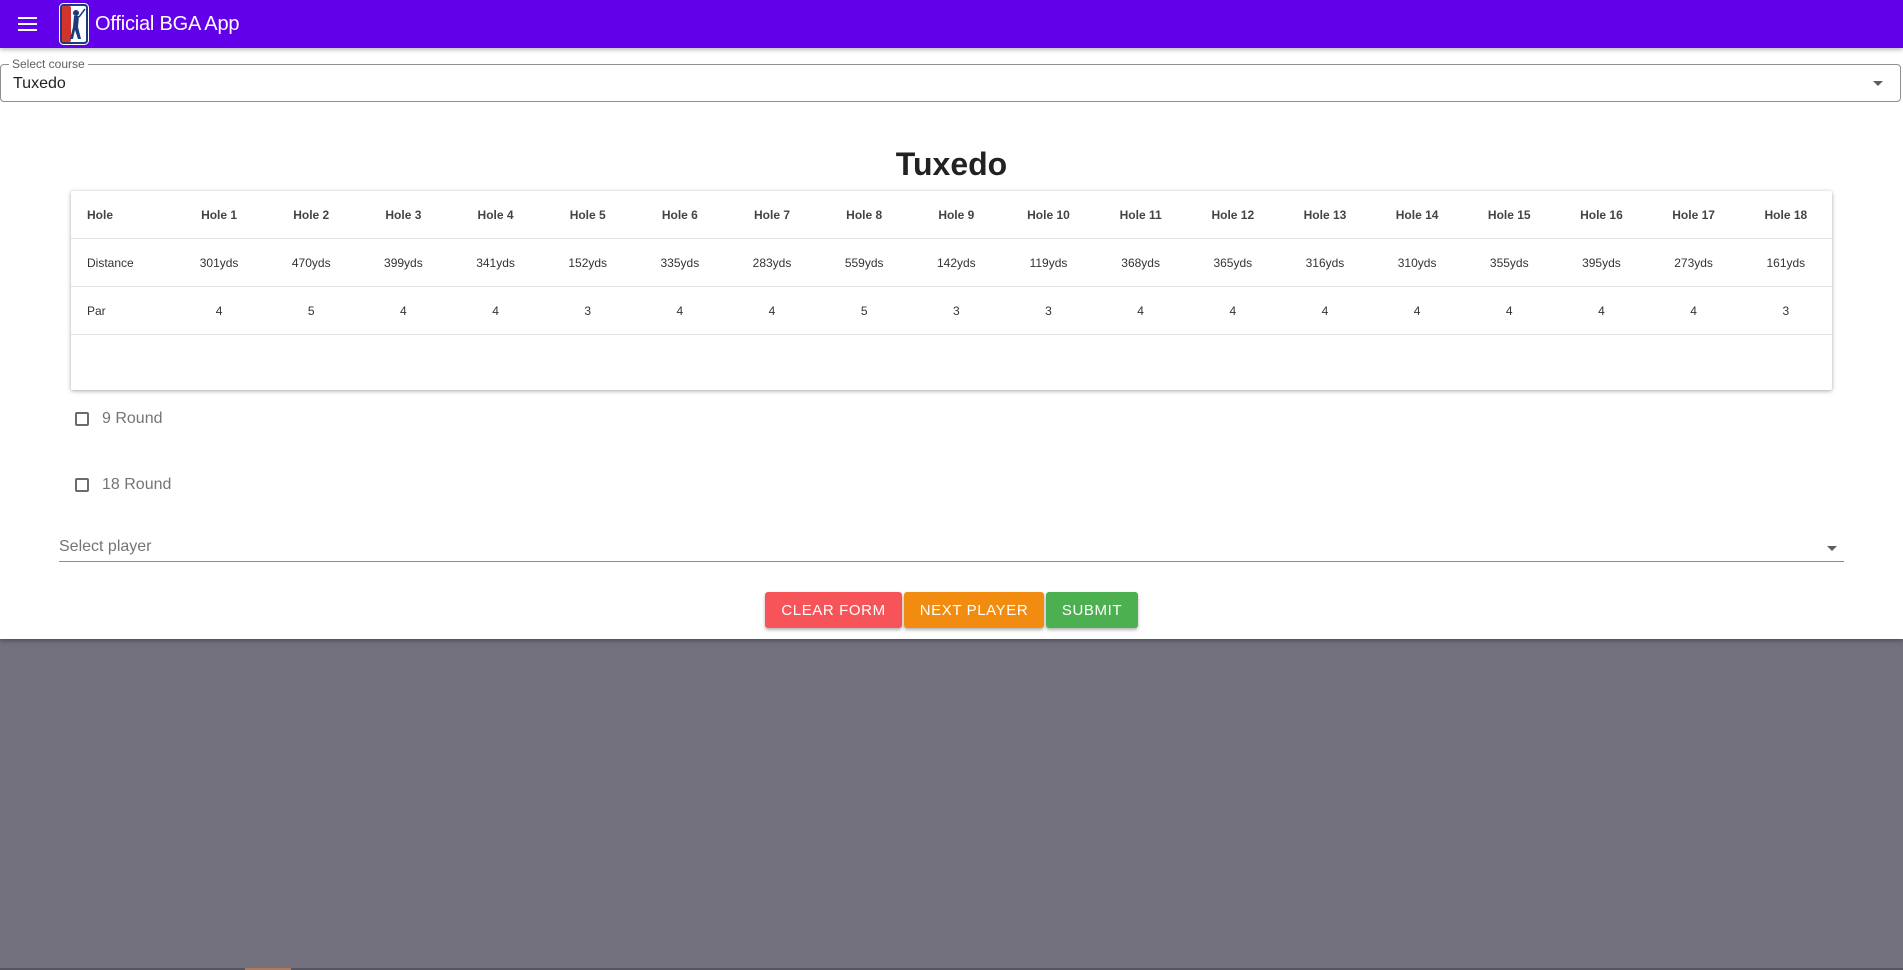 The image size is (1903, 970). I want to click on hole-header-cell: Hole 12, so click(1232, 215).